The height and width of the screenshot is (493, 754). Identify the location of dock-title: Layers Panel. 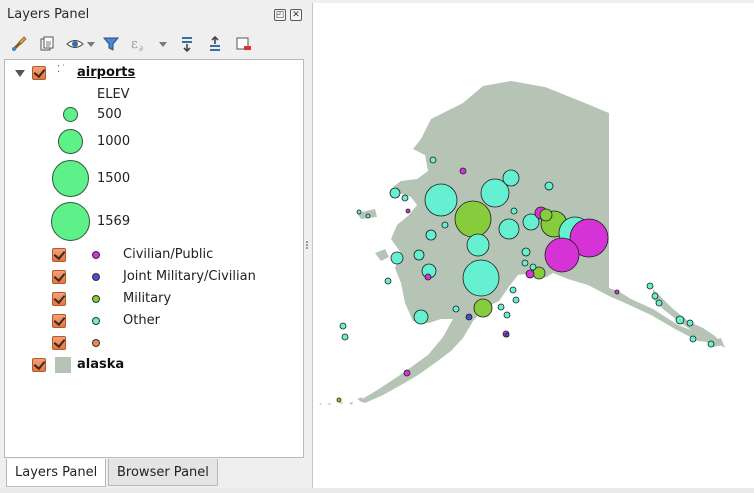
(48, 14).